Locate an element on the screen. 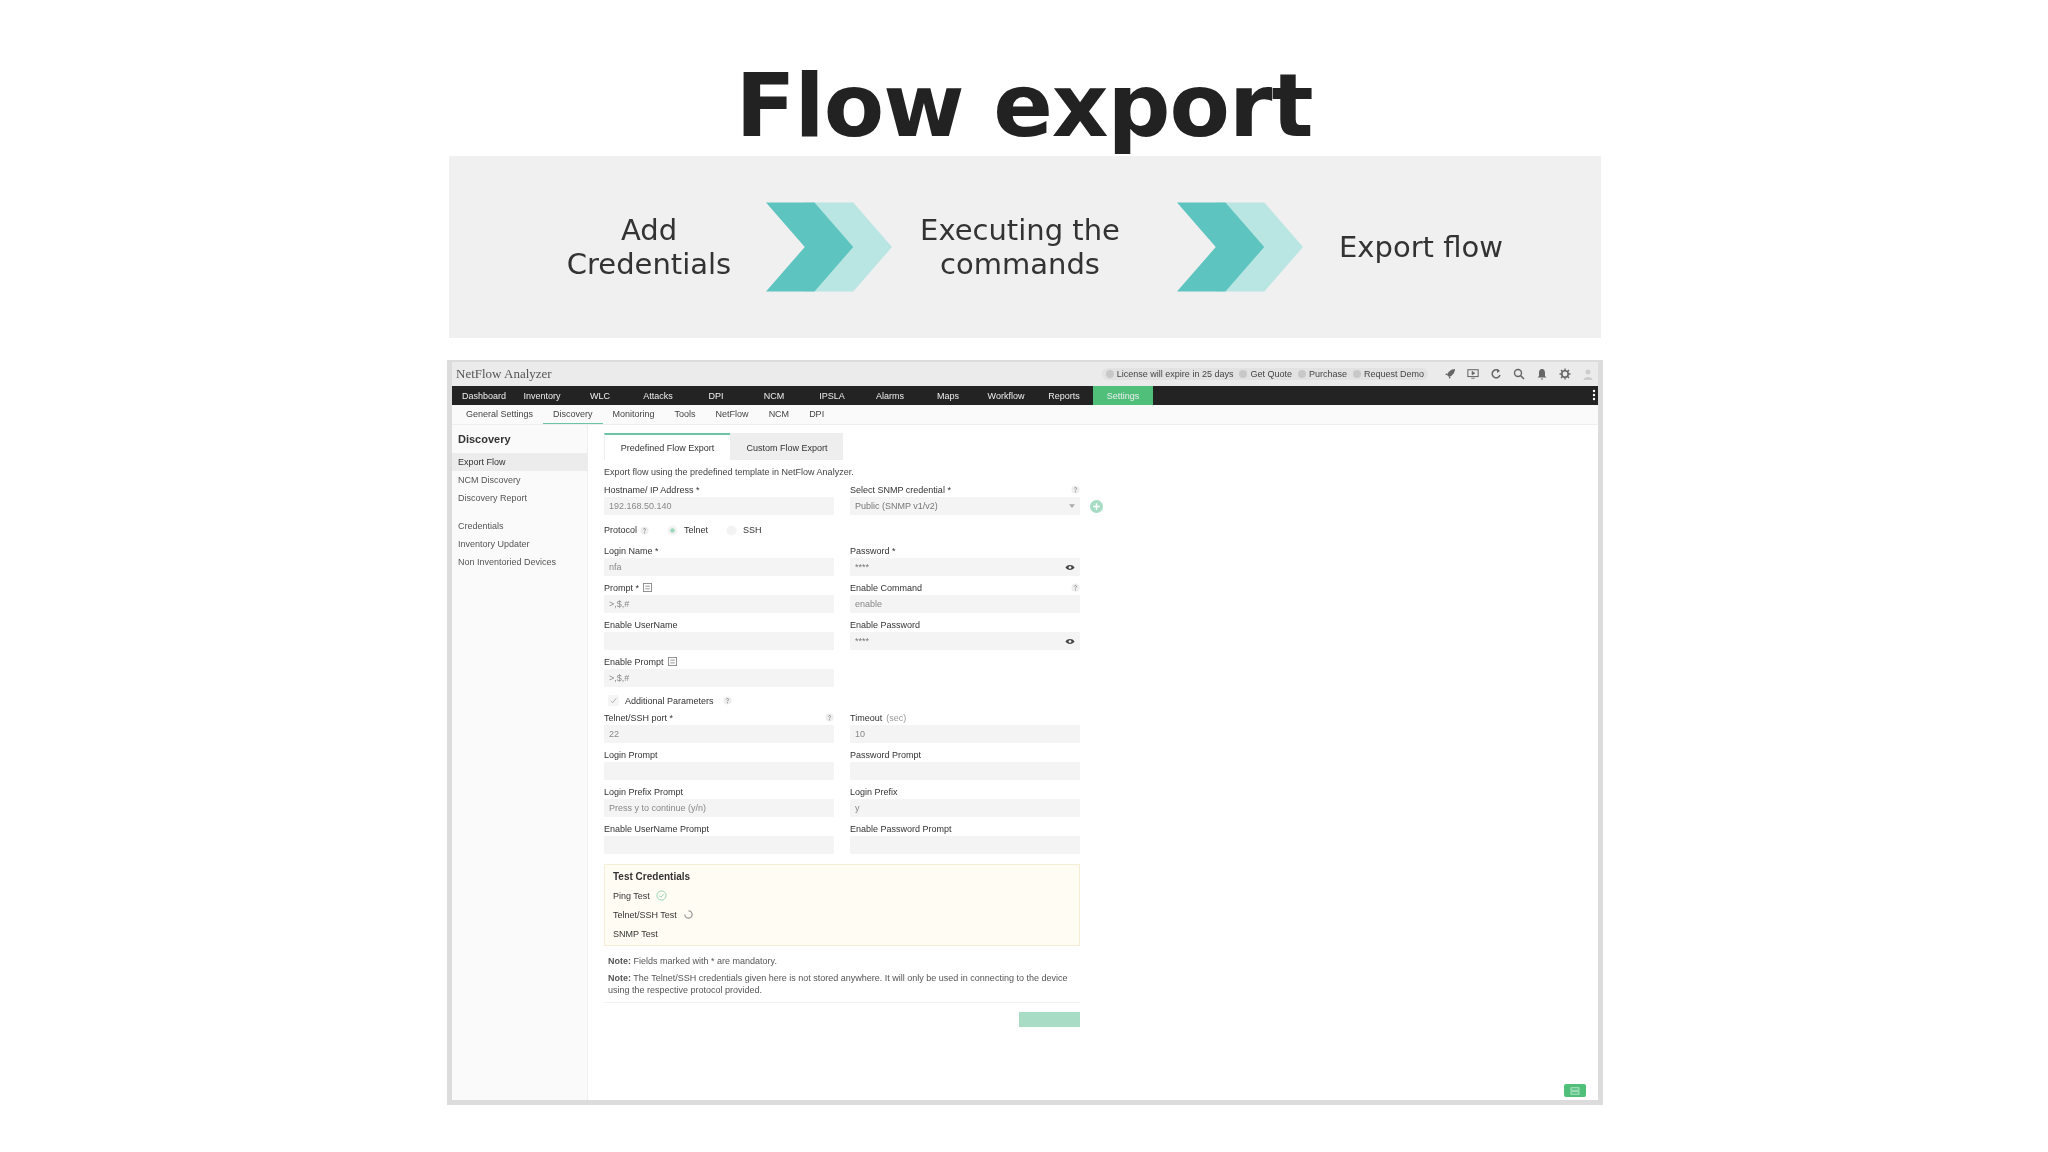  bell-icon is located at coordinates (1542, 374).